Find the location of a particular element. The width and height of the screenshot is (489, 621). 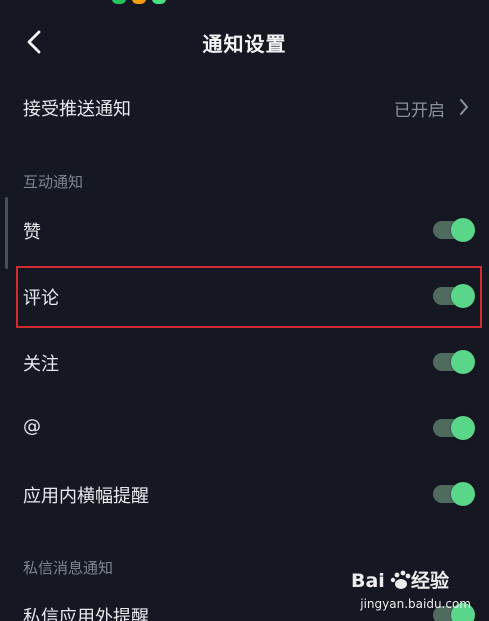

chevron-right-icon is located at coordinates (464, 107).